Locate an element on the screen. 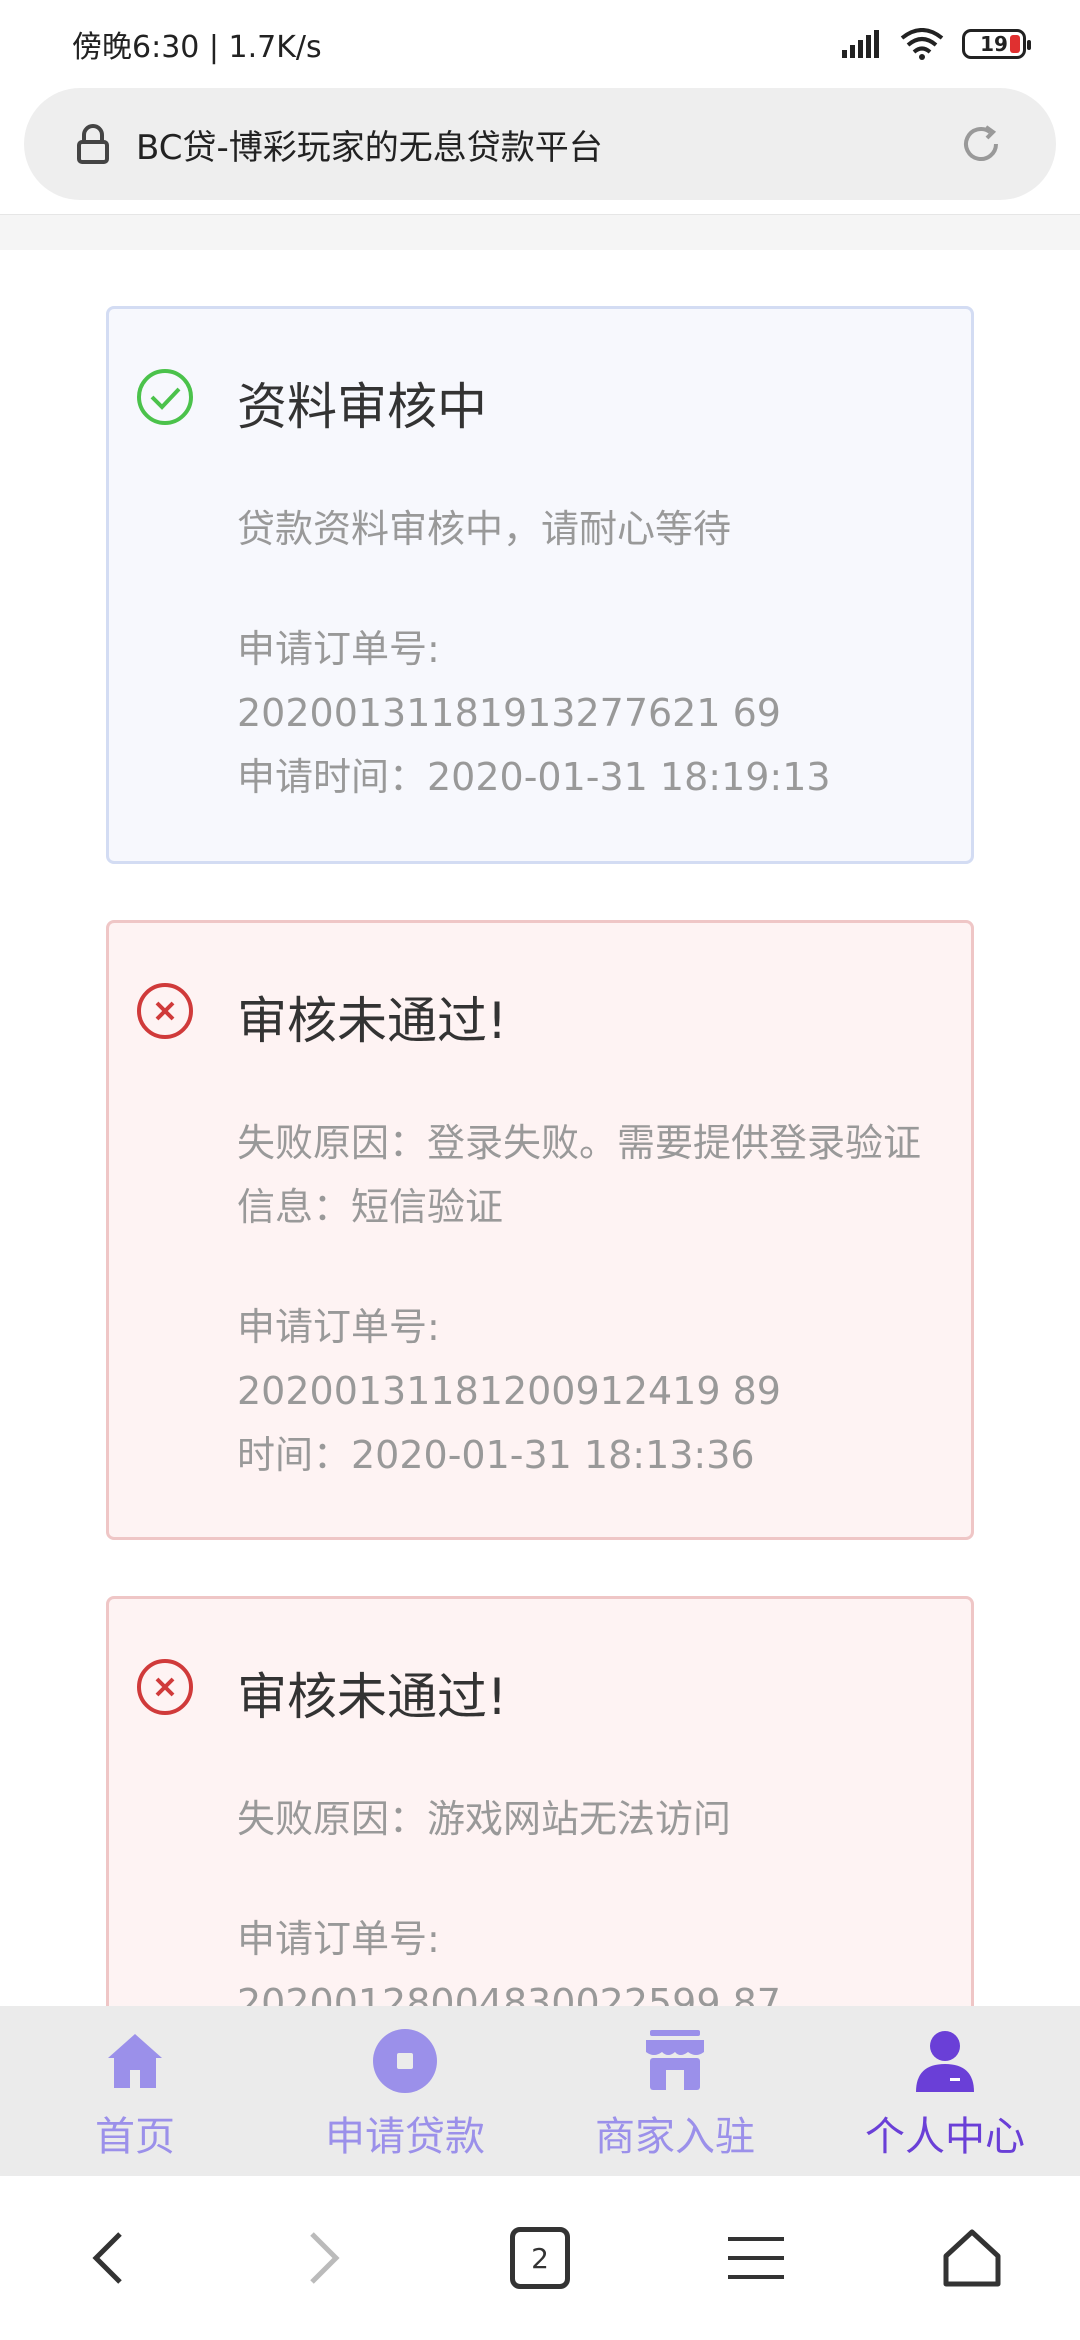 The width and height of the screenshot is (1080, 2340). card-message: 失败原因：登录失败。需要提供登录验证信息：短信验证 is located at coordinates (579, 1175).